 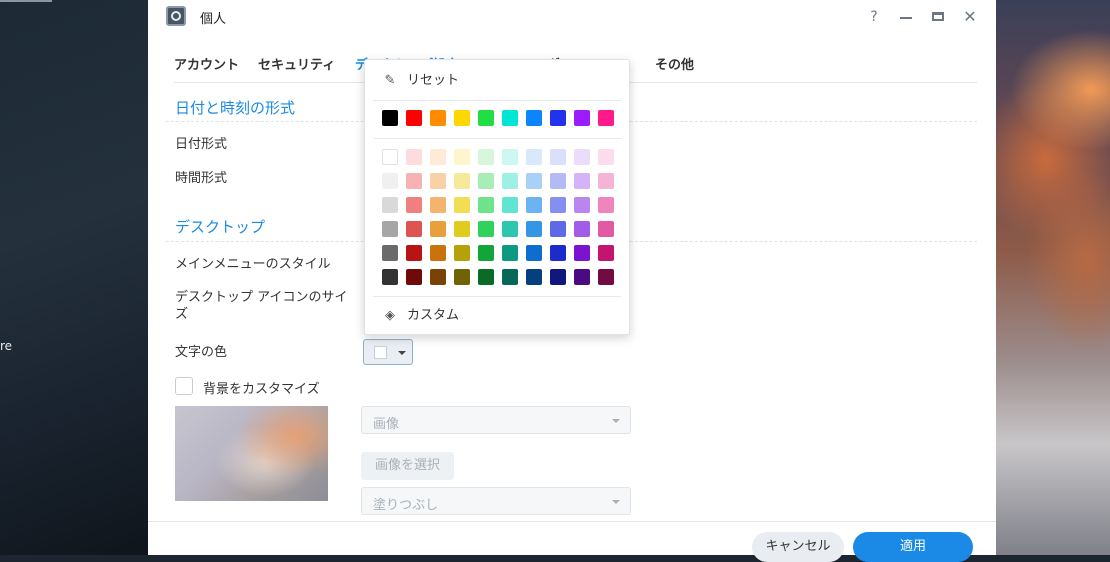 I want to click on desktop-background-right, so click(x=1053, y=277).